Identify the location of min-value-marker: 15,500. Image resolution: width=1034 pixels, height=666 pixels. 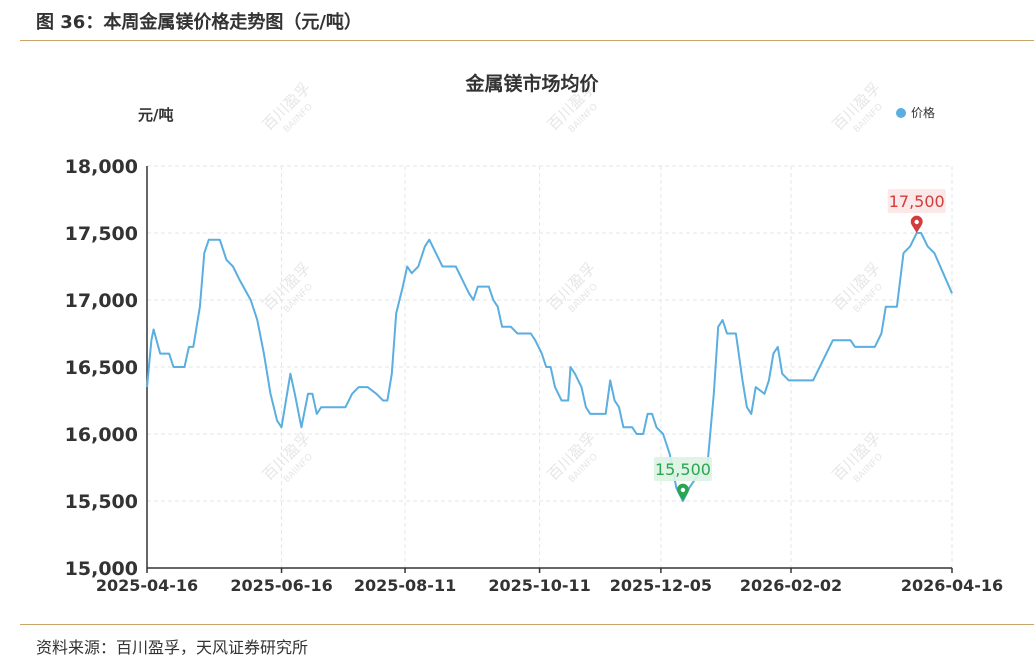
(682, 479).